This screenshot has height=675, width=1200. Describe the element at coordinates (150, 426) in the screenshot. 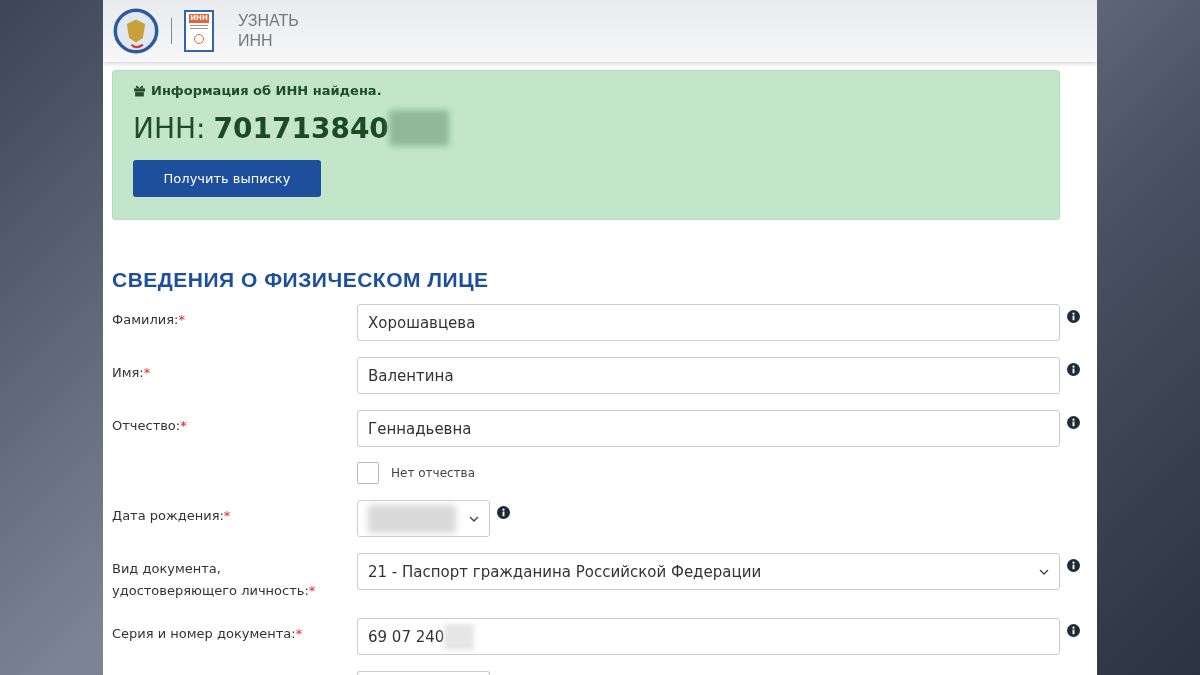

I see `field-label: Отчество:*` at that location.